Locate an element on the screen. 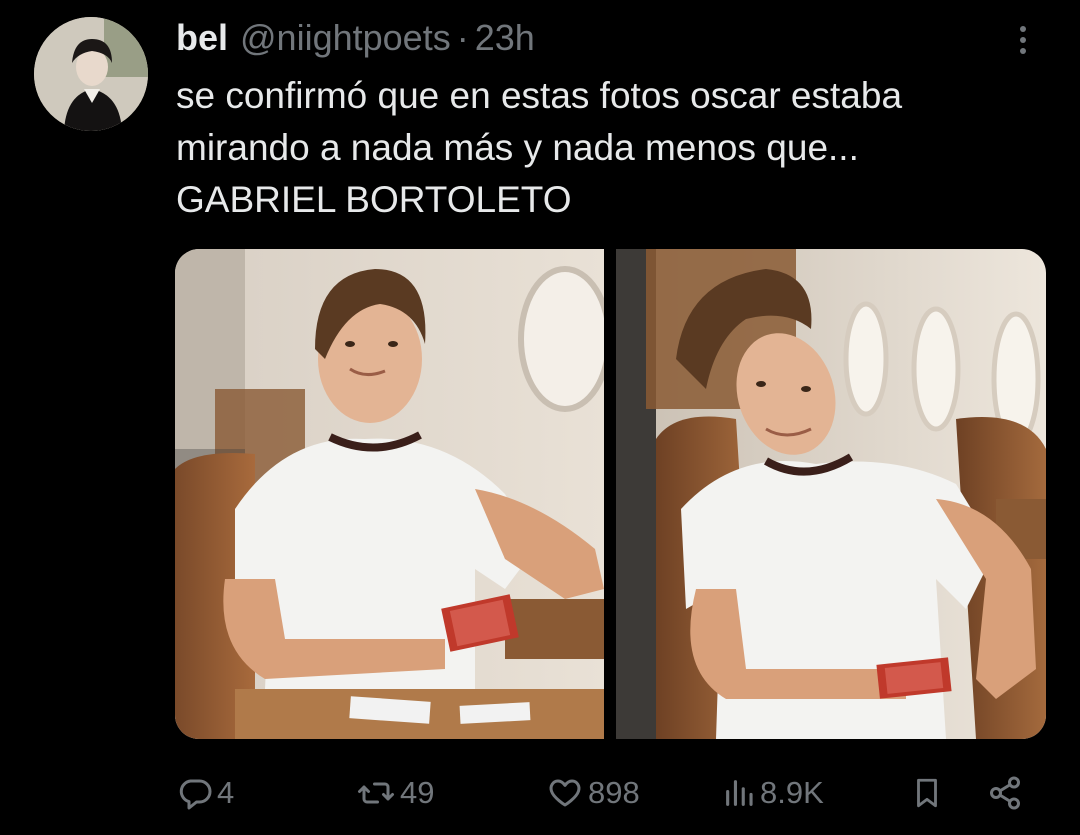 This screenshot has height=835, width=1080. like-button: 898 is located at coordinates (593, 793).